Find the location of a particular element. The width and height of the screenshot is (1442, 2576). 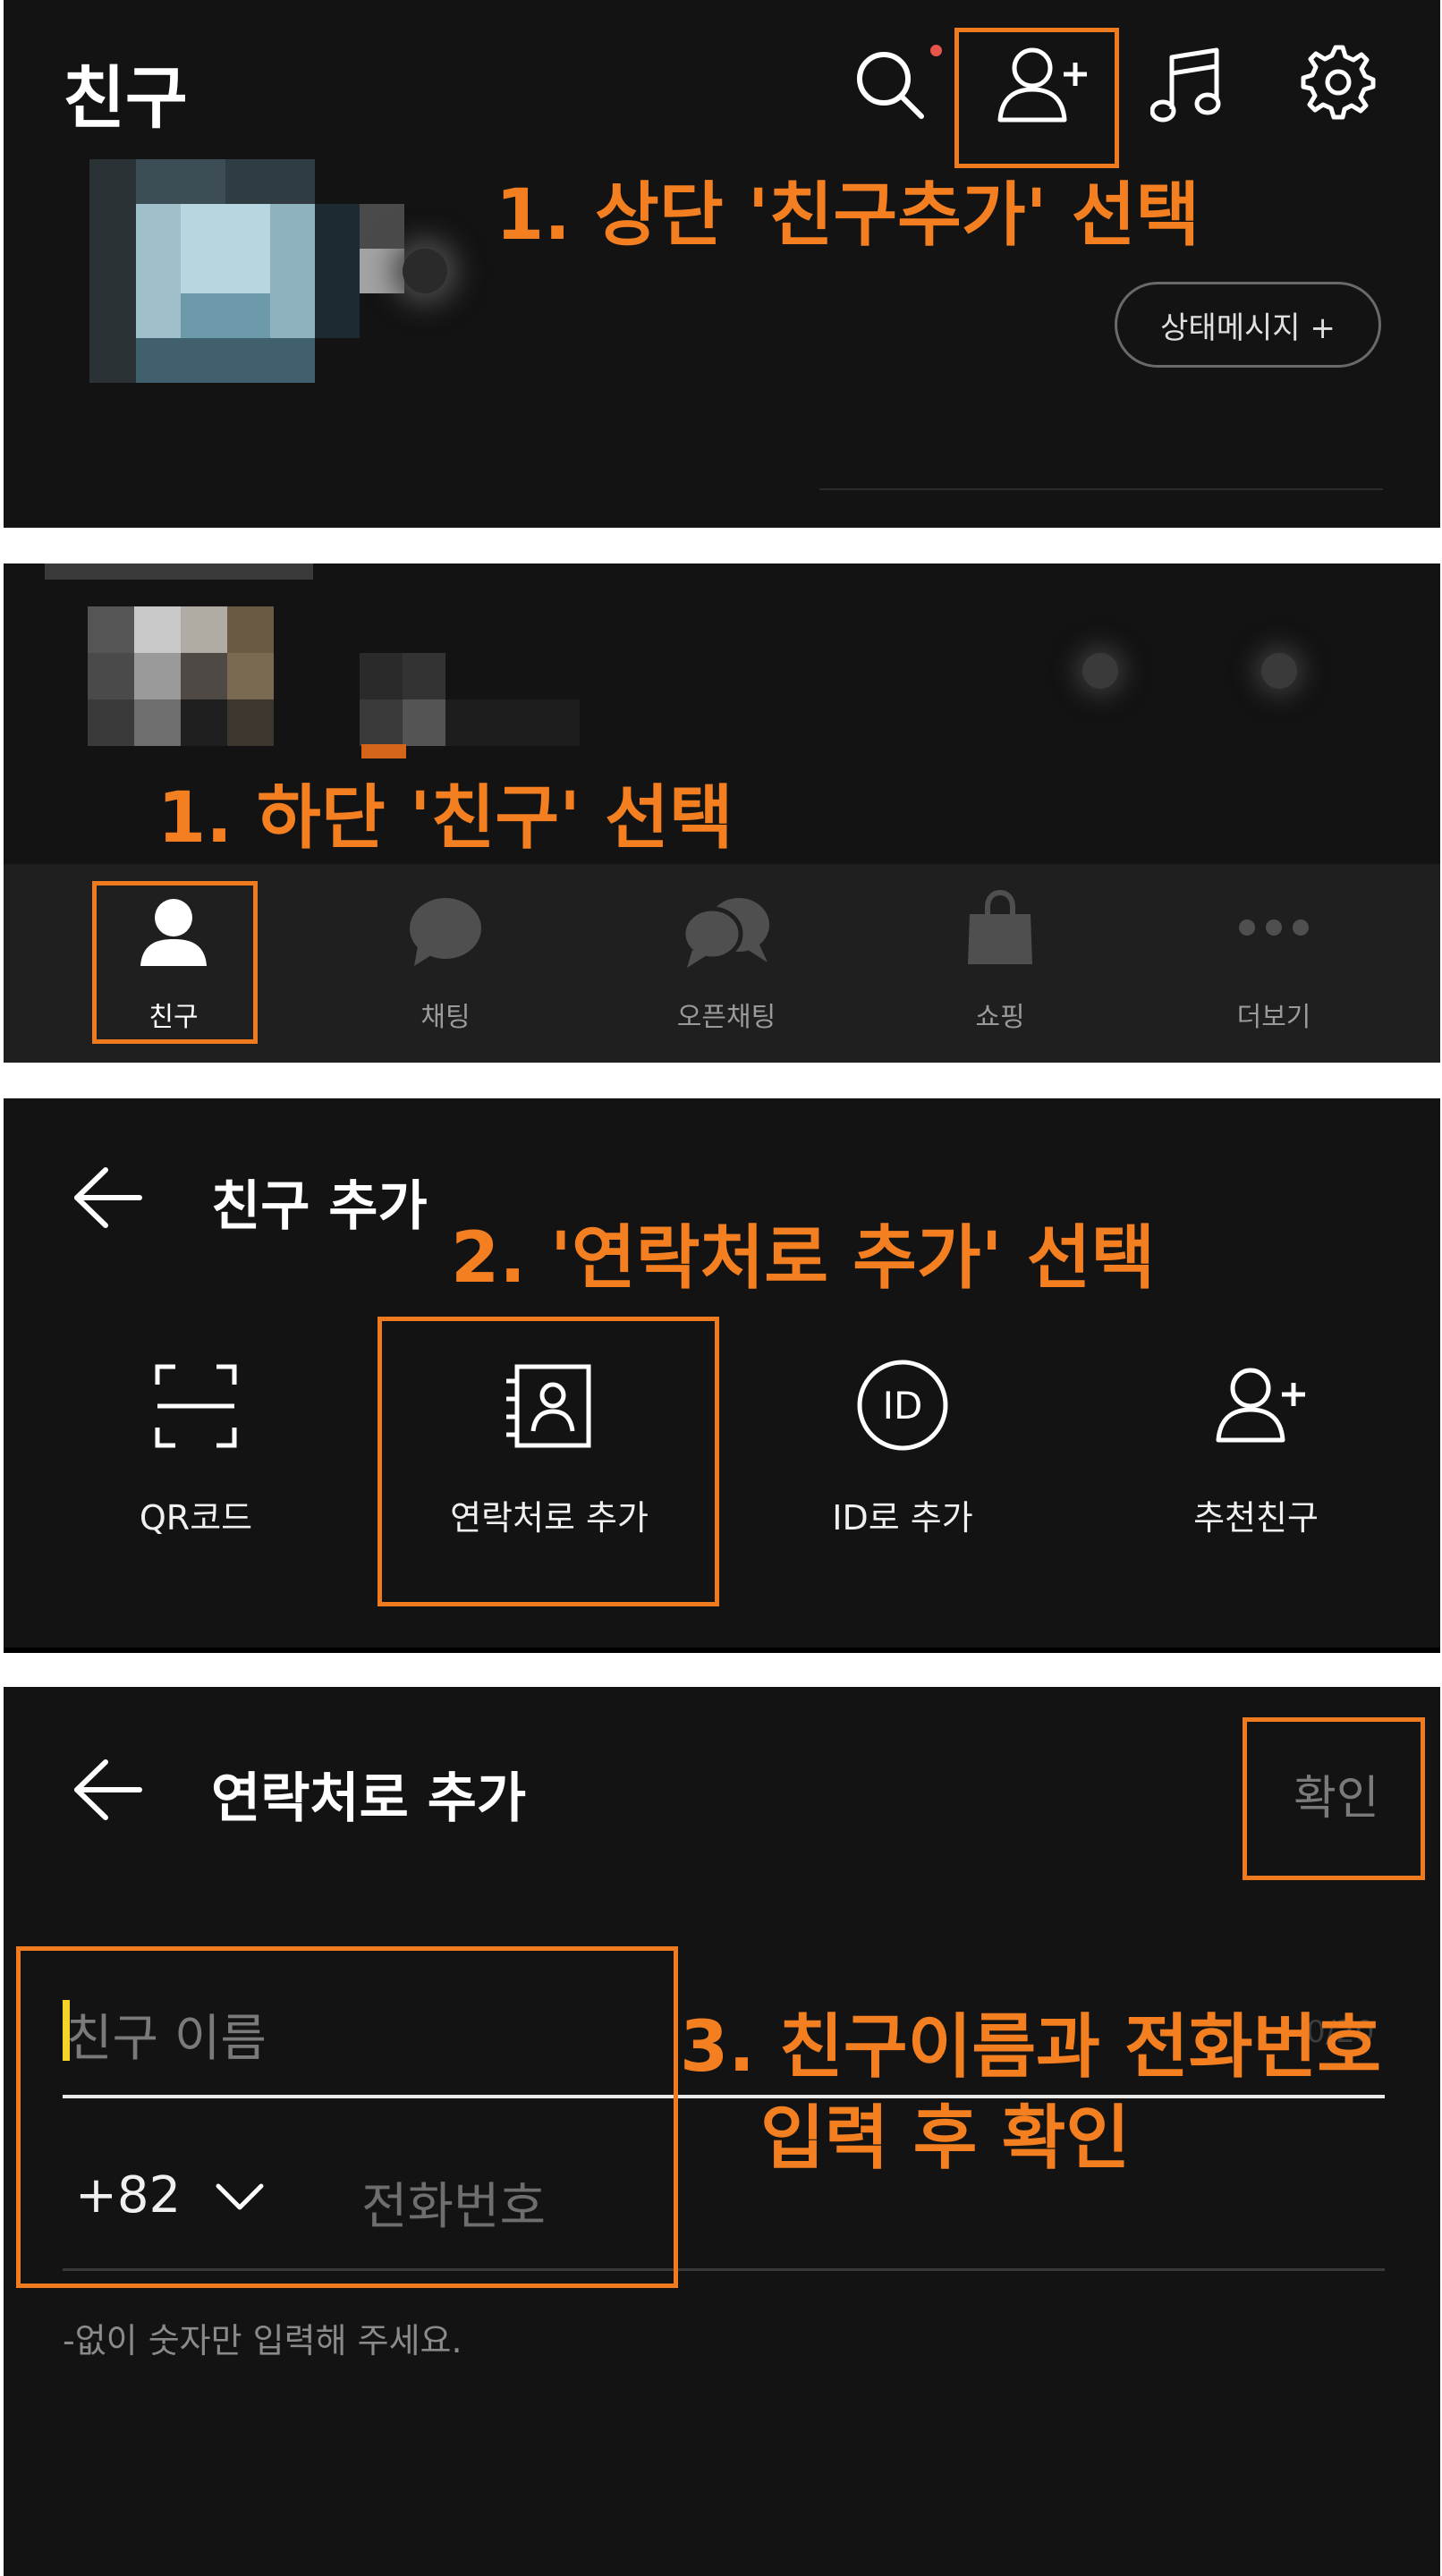

settings-icon is located at coordinates (1338, 82).